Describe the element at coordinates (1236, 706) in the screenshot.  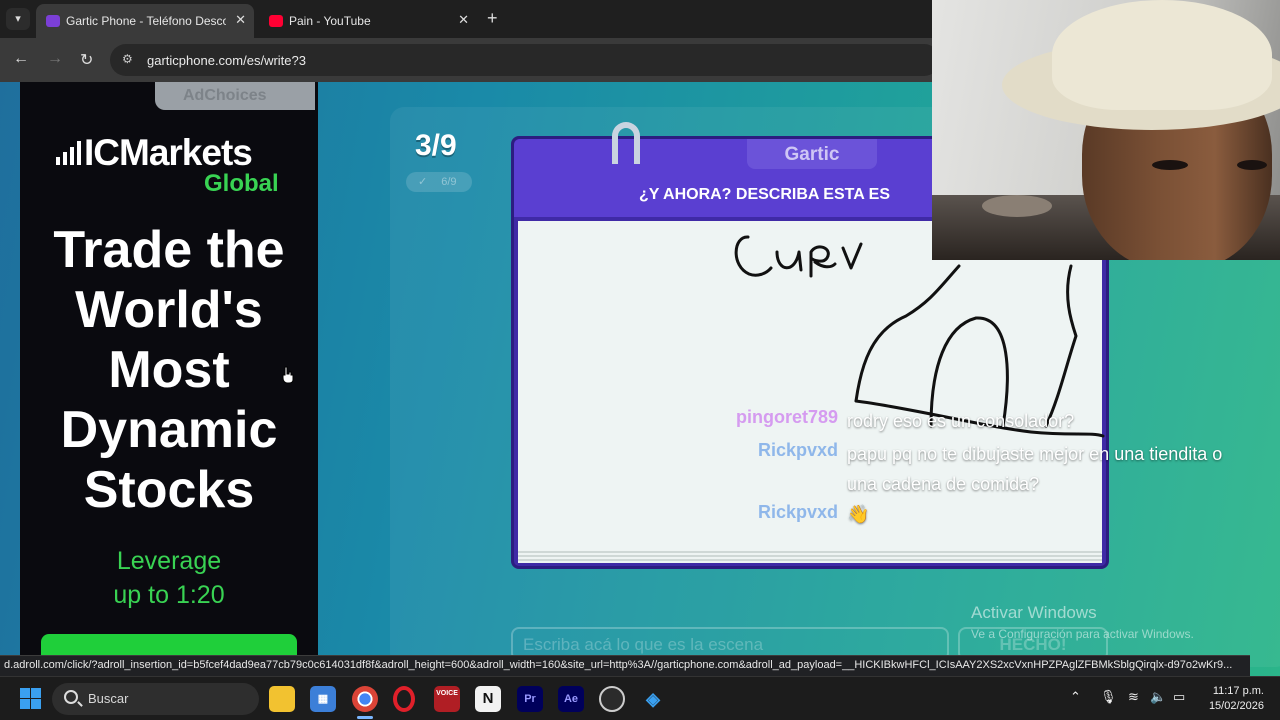
I see `clock-date: 15/02/2026` at that location.